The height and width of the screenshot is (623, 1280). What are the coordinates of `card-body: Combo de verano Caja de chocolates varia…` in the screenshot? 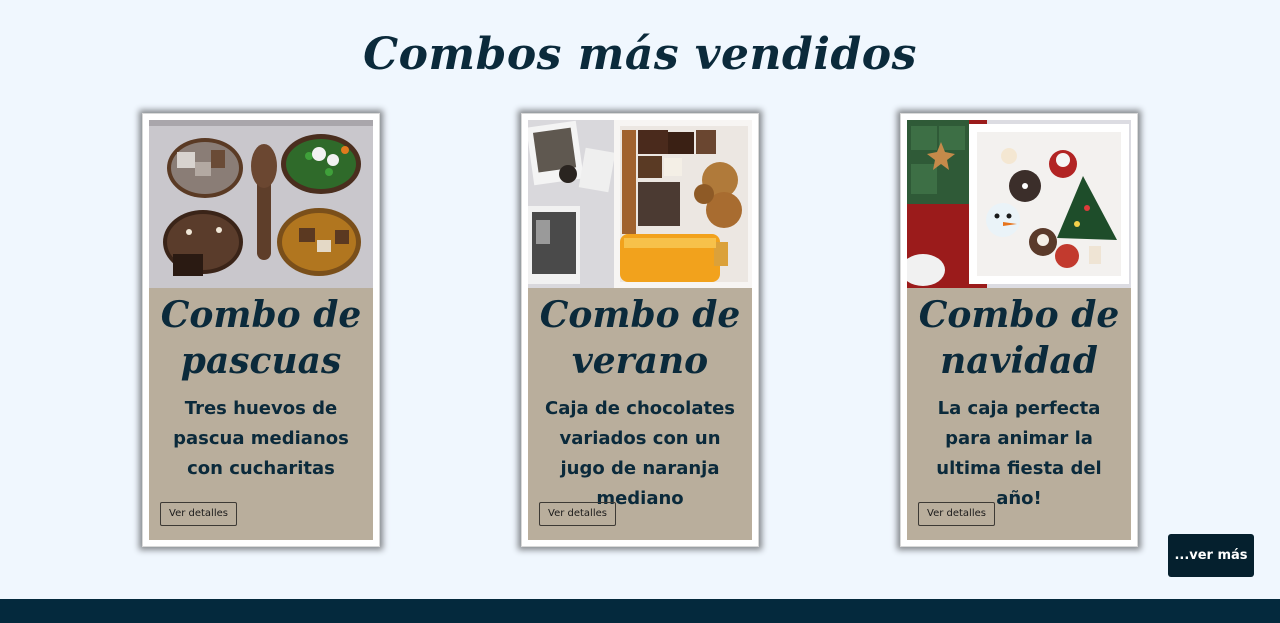 It's located at (640, 330).